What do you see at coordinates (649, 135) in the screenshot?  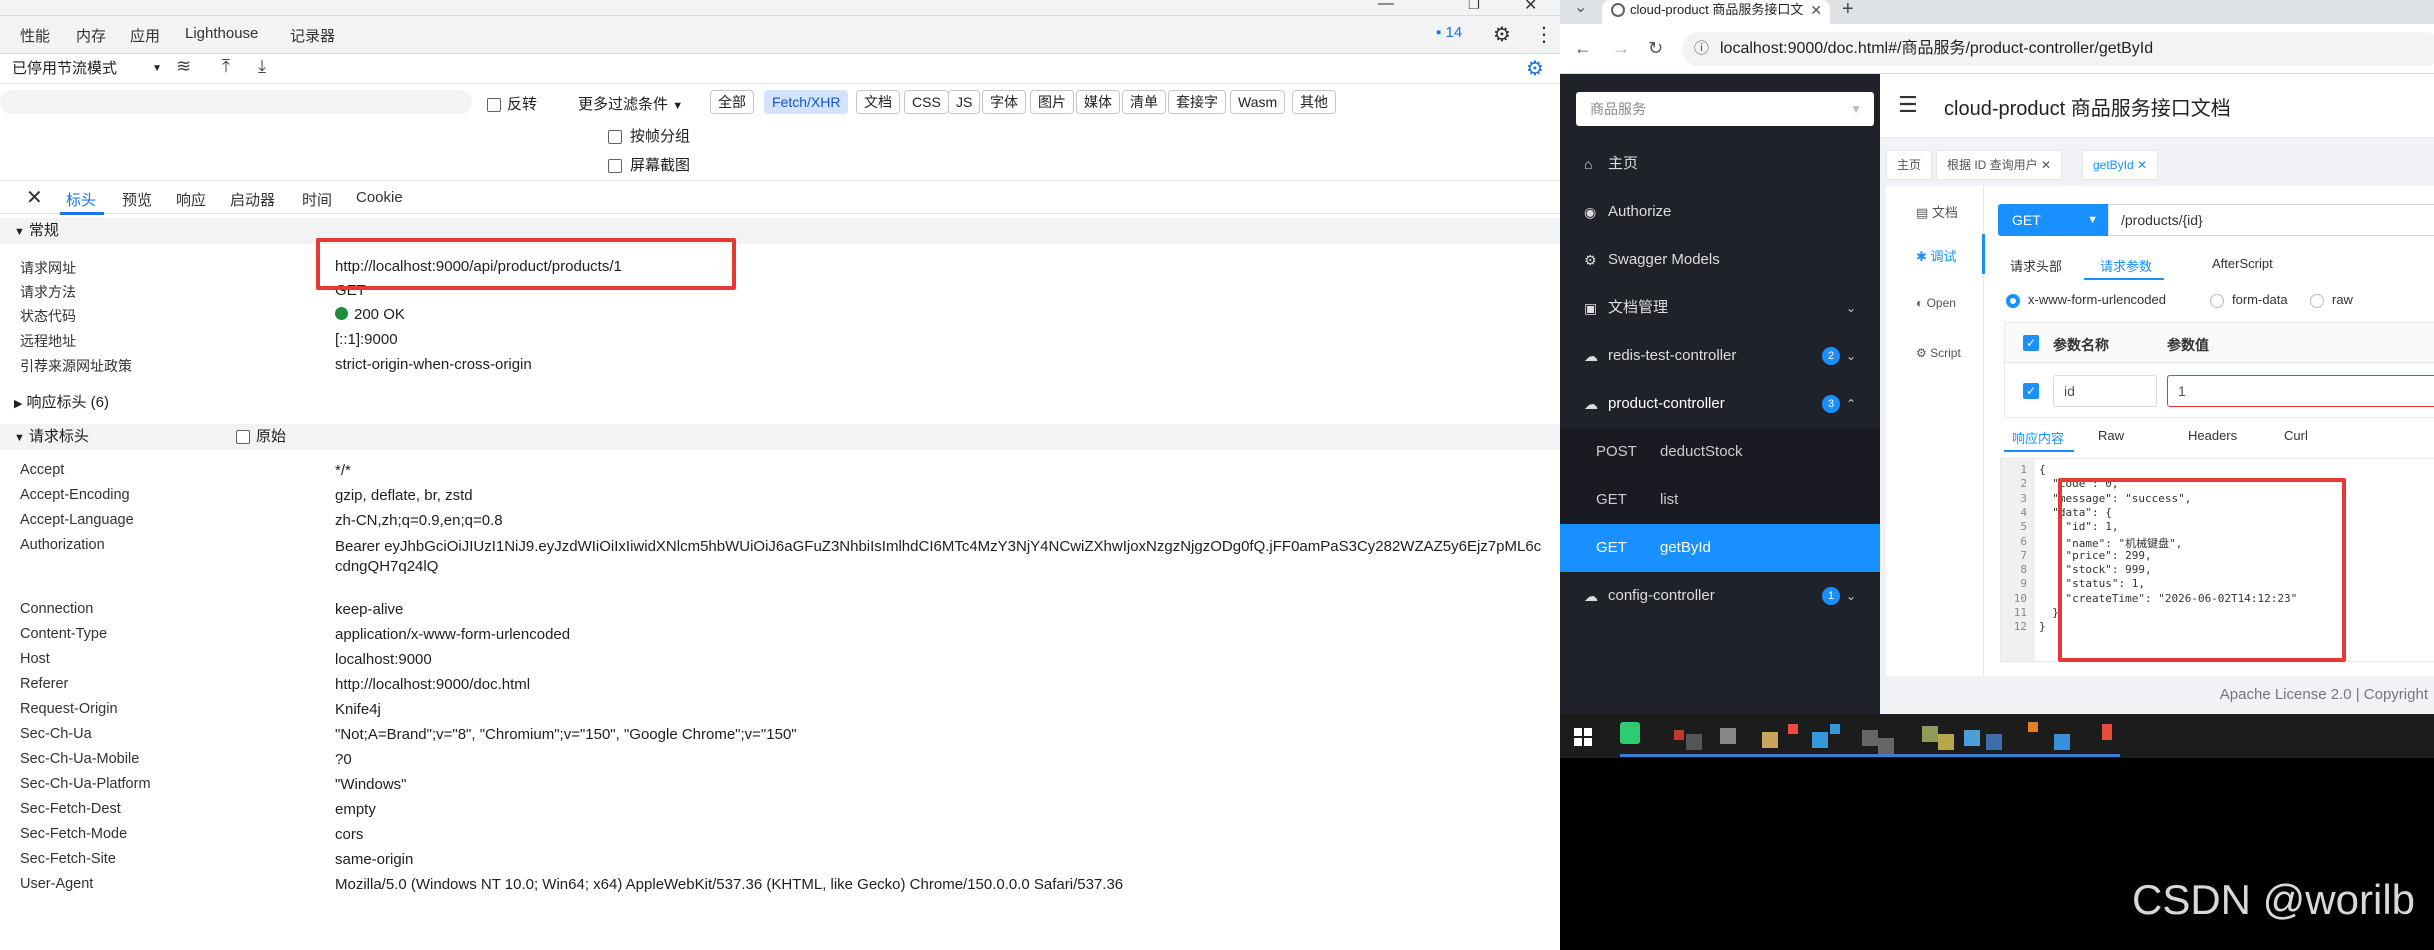 I see `group-by-frame-option: 按帧分组` at bounding box center [649, 135].